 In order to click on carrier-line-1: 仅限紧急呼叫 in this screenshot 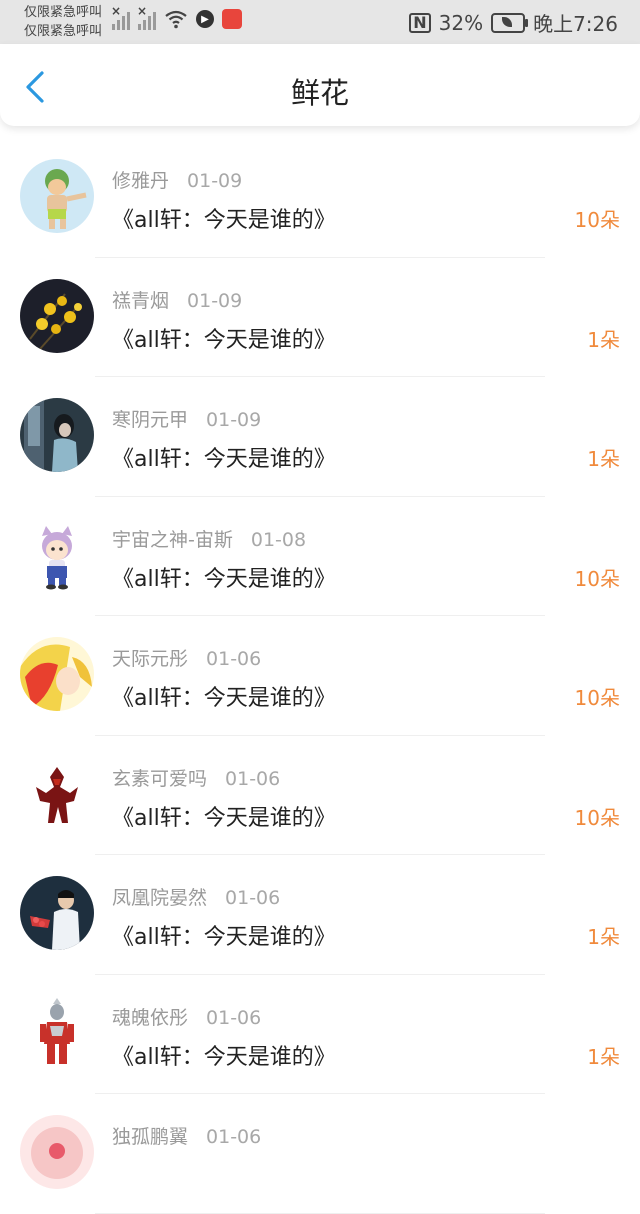, I will do `click(63, 12)`.